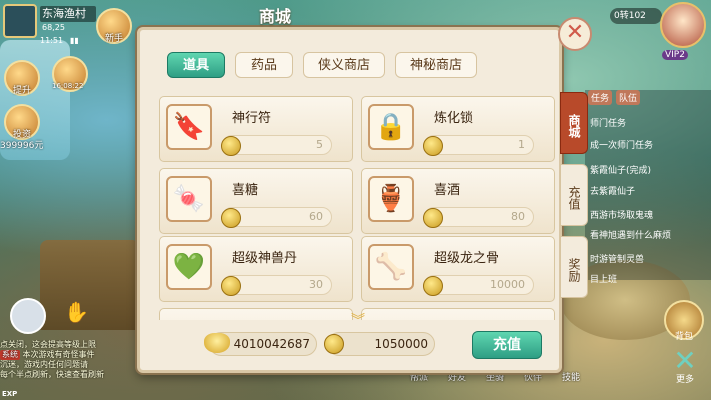 The image size is (711, 400). I want to click on shop-item: 🏺 喜酒 80, so click(458, 201).